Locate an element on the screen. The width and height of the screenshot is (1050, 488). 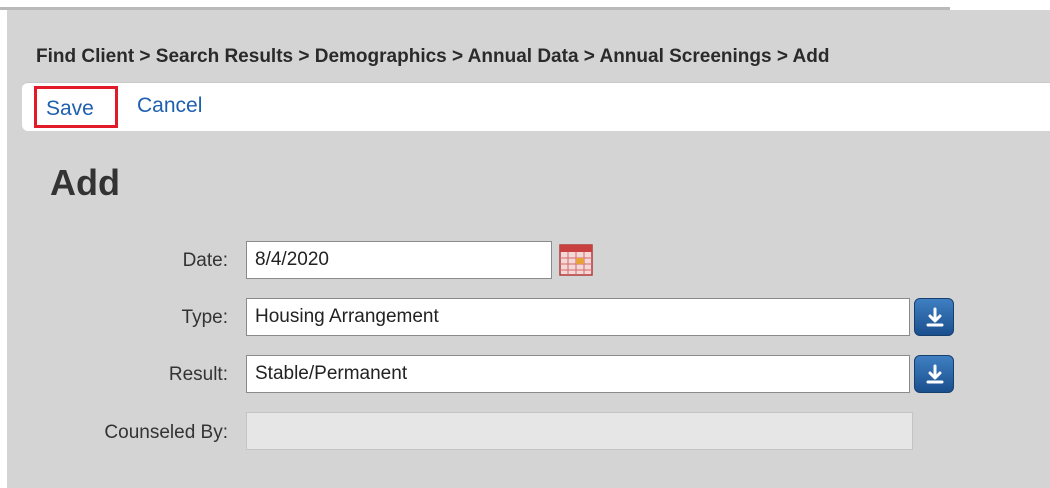
result-select is located at coordinates (578, 374).